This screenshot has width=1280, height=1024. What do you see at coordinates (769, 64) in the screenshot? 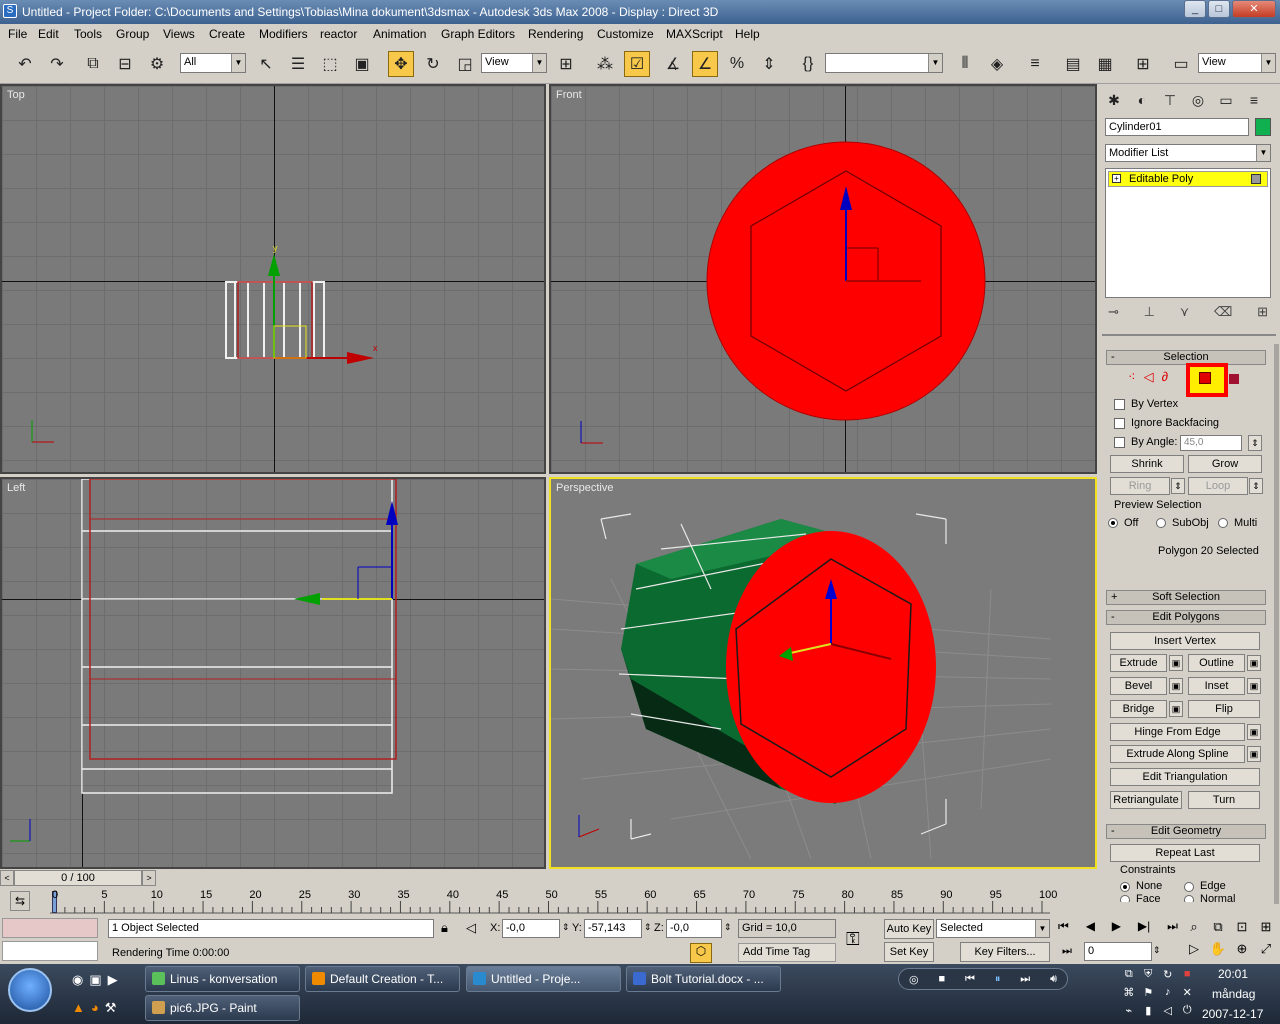
I see `spinner-snap-icon: ⇕` at bounding box center [769, 64].